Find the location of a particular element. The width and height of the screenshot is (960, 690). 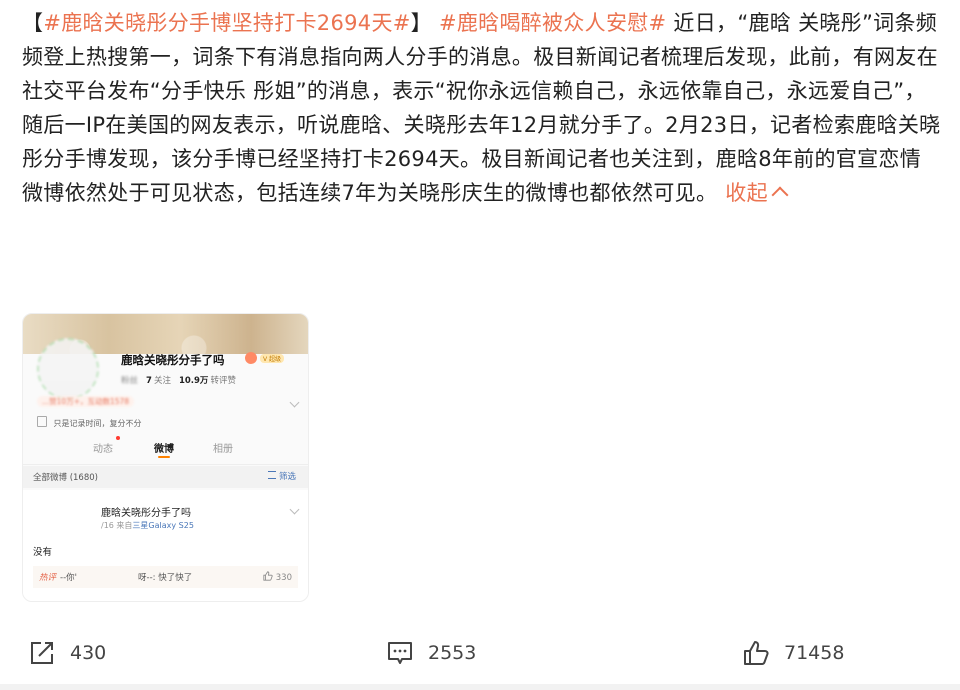

stat-row: ...赞10万+，互动数1578 is located at coordinates (165, 401).